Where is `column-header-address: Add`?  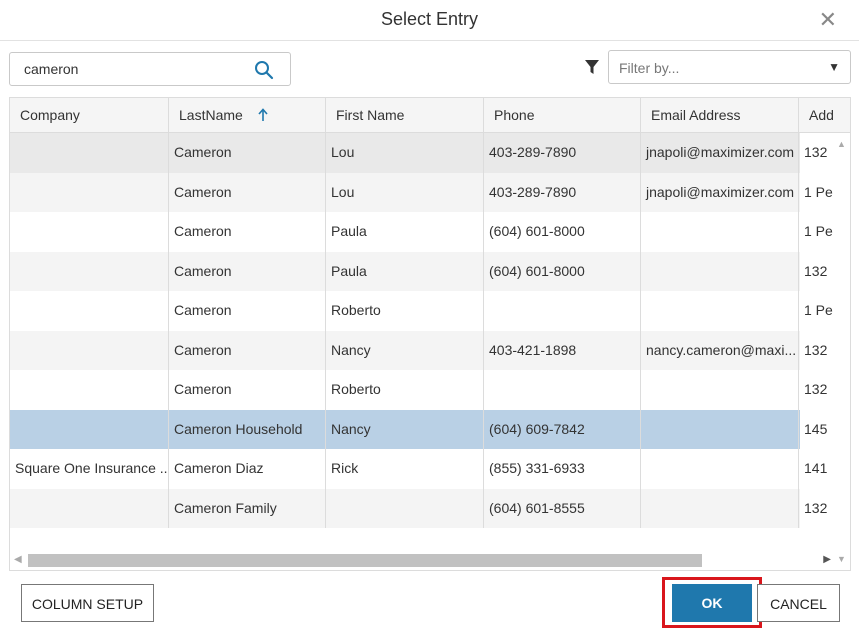 column-header-address: Add is located at coordinates (824, 115).